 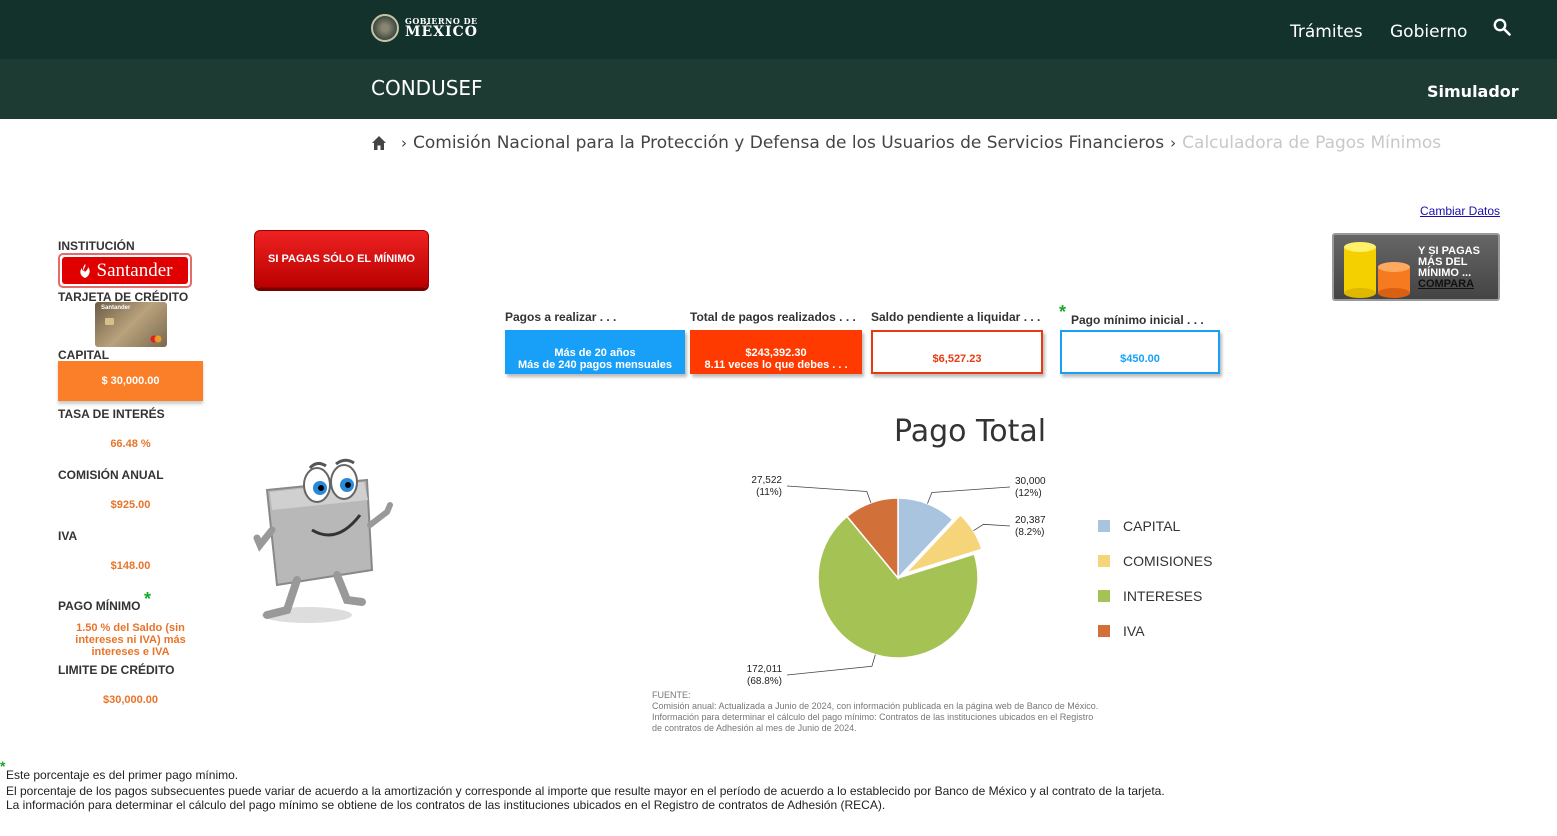 I want to click on pagos-line2: Más de 240 pagos mensuales, so click(x=595, y=365).